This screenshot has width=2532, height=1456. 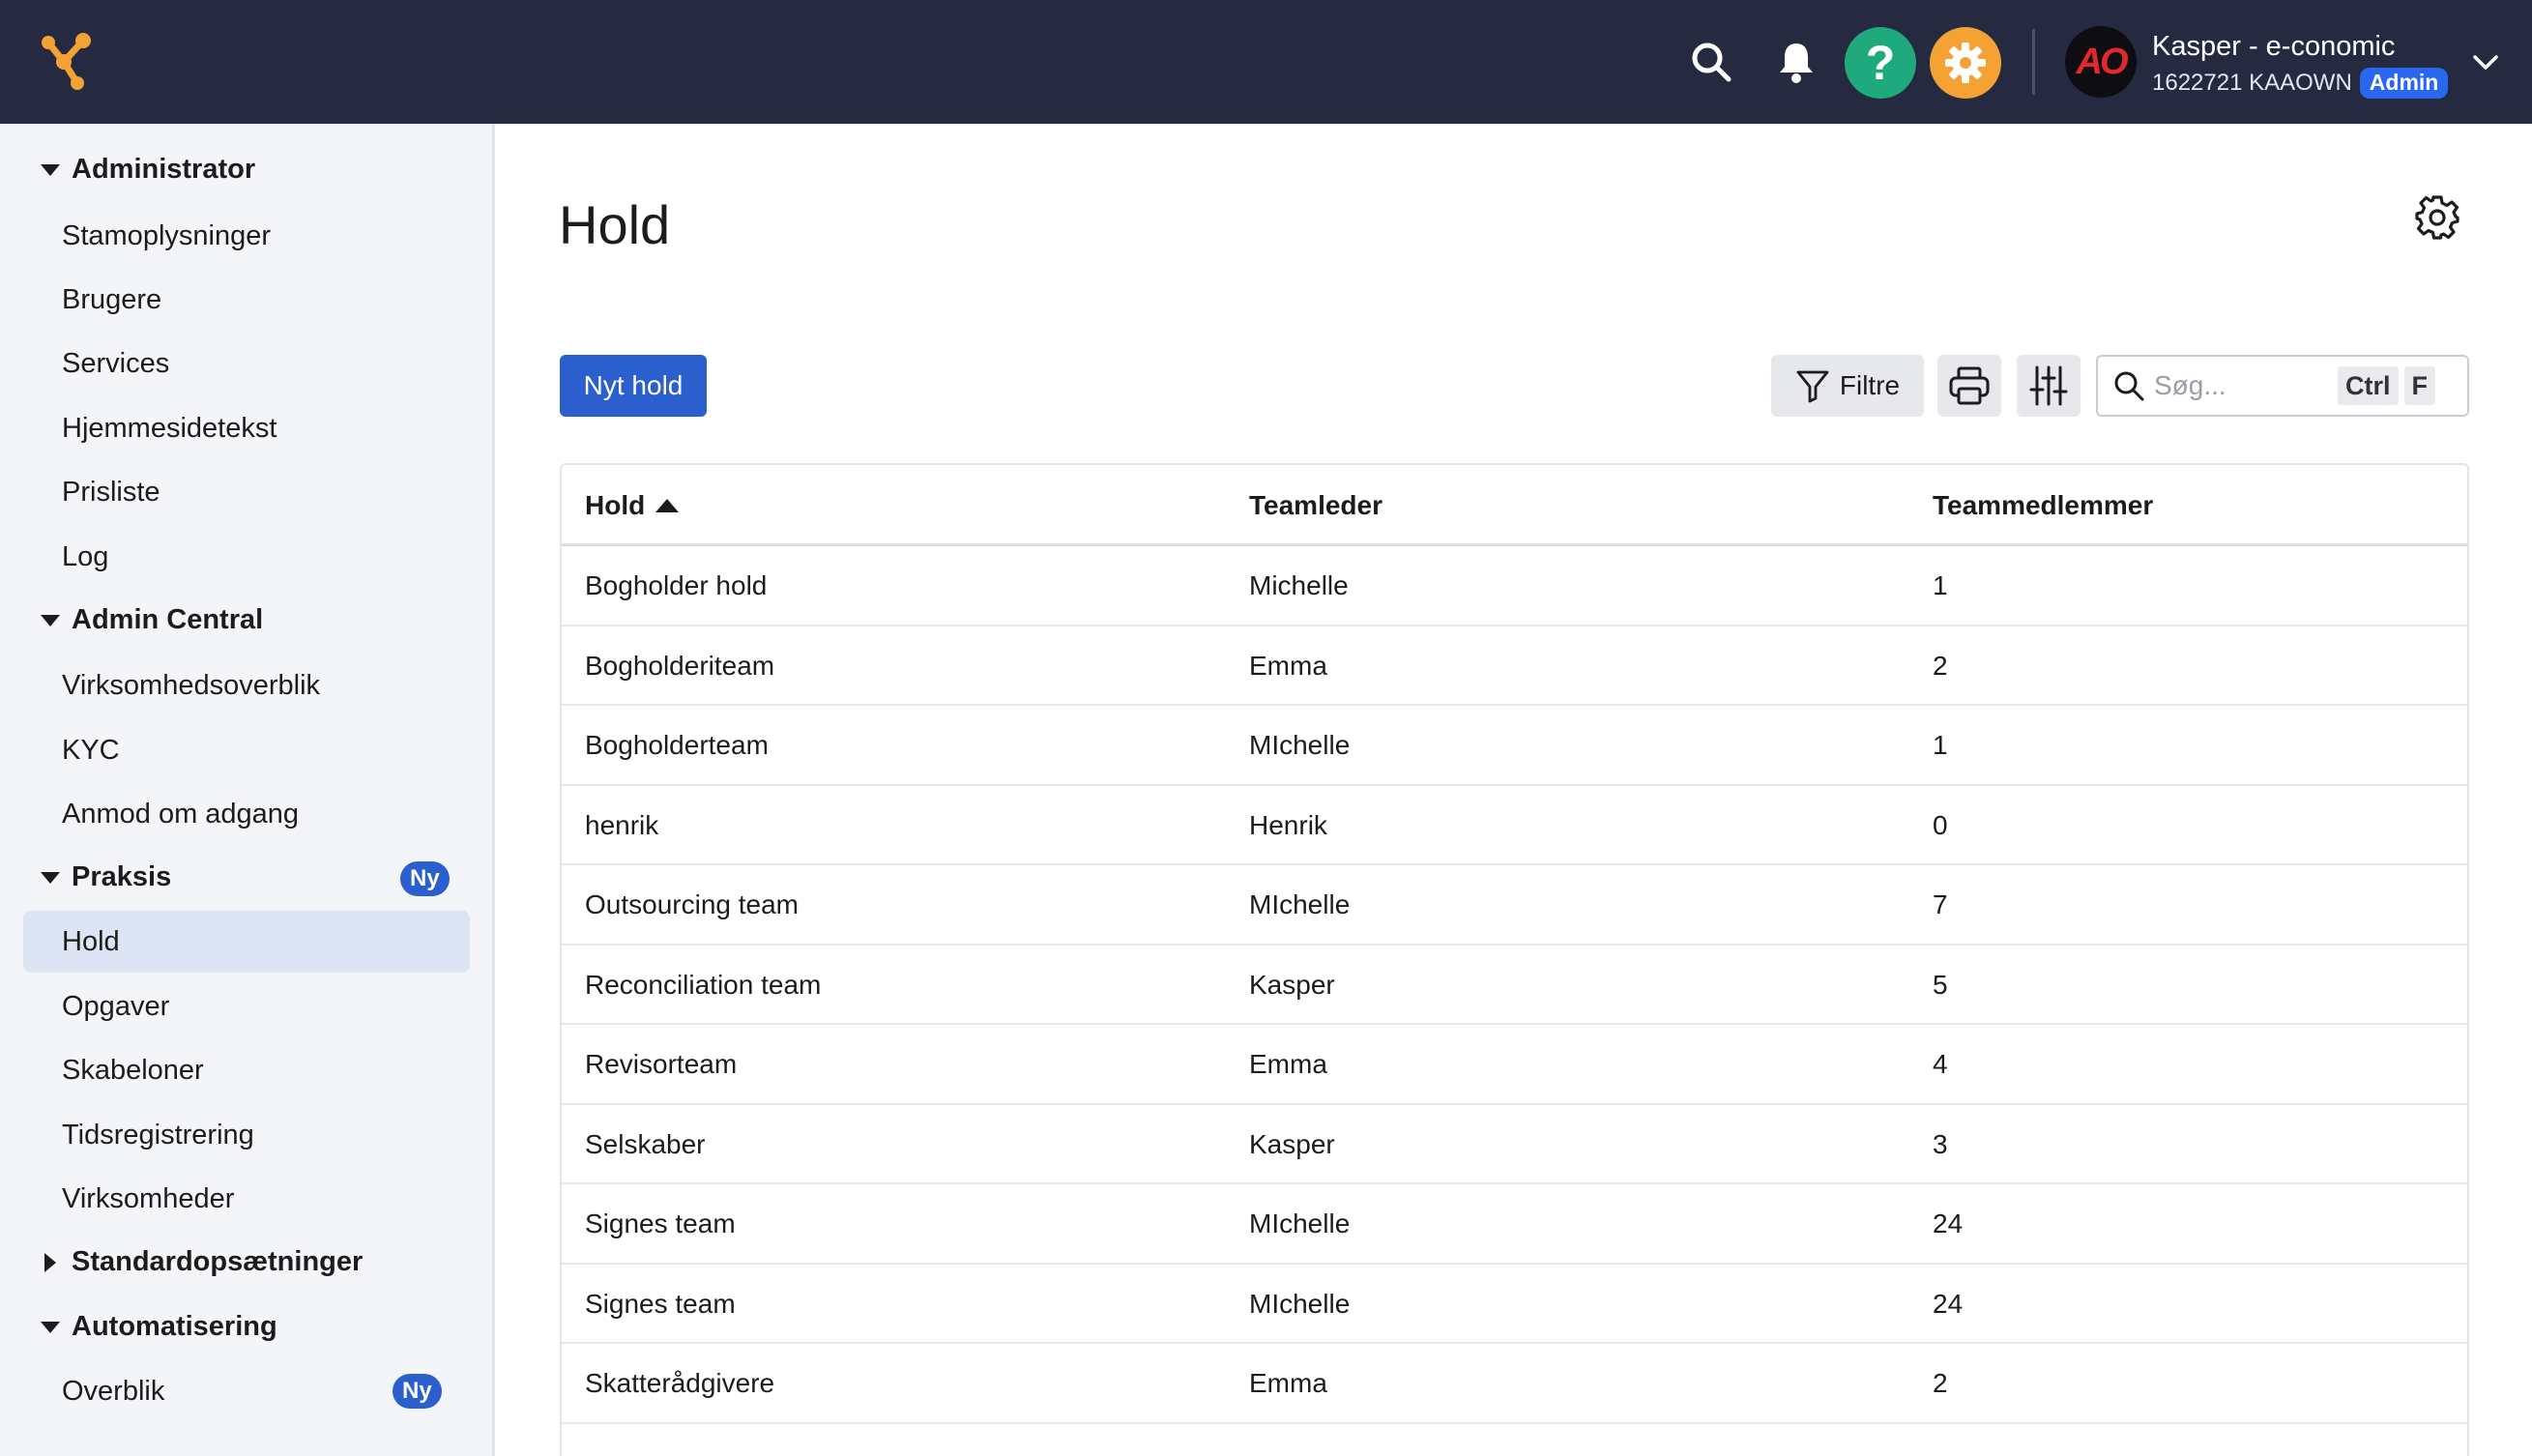 What do you see at coordinates (247, 364) in the screenshot?
I see `sidebar-item-services: Services` at bounding box center [247, 364].